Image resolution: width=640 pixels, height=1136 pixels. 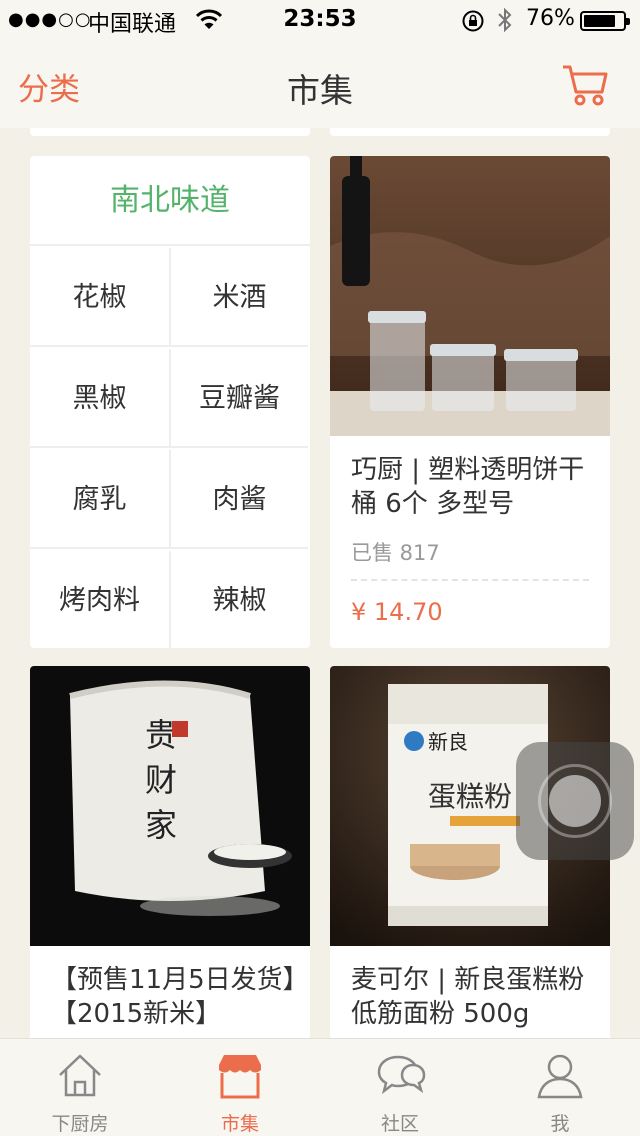 I want to click on cart-icon, so click(x=585, y=85).